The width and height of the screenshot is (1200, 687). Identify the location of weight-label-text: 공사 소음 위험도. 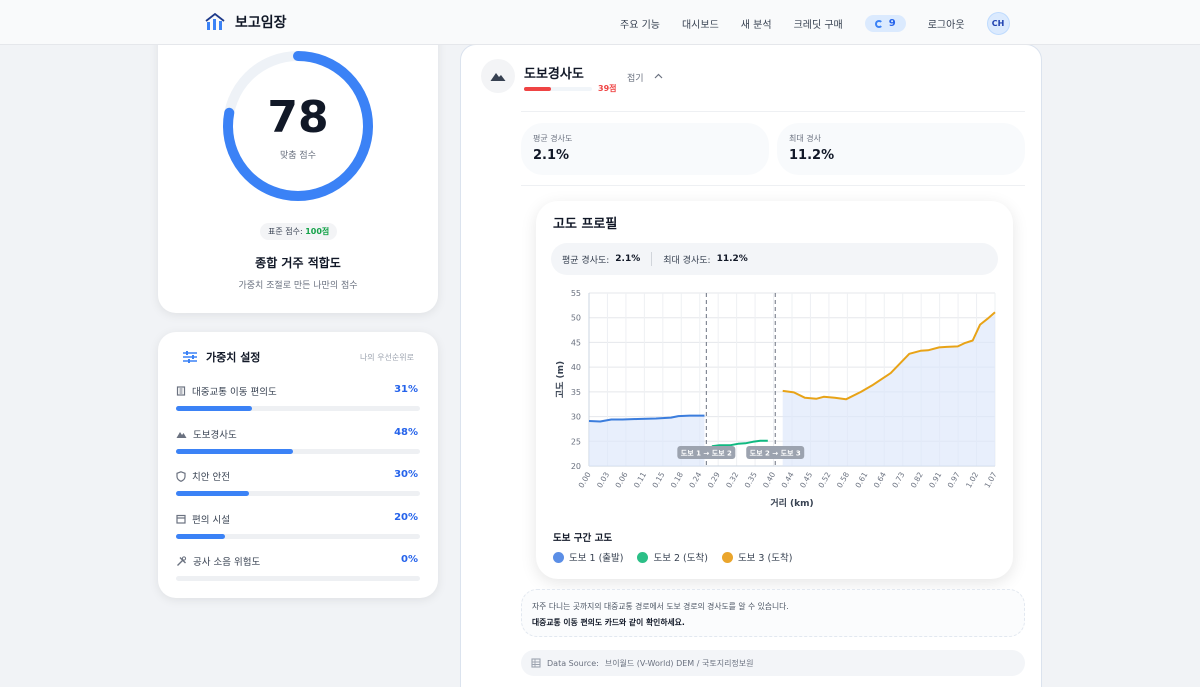
(227, 562).